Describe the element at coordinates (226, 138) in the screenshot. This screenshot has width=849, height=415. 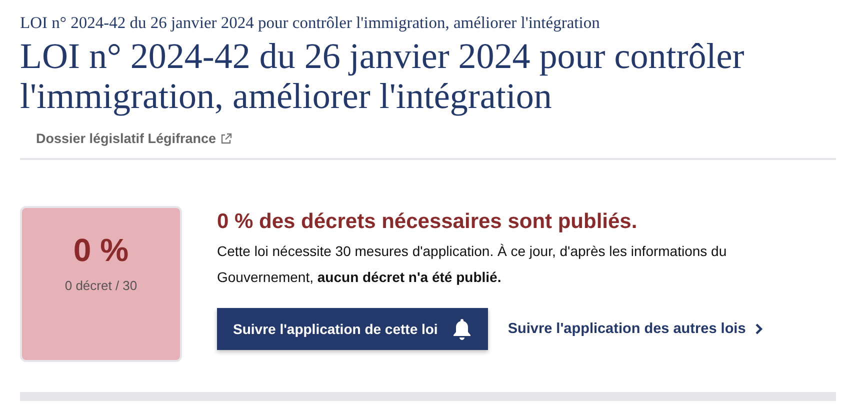
I see `external-link-icon` at that location.